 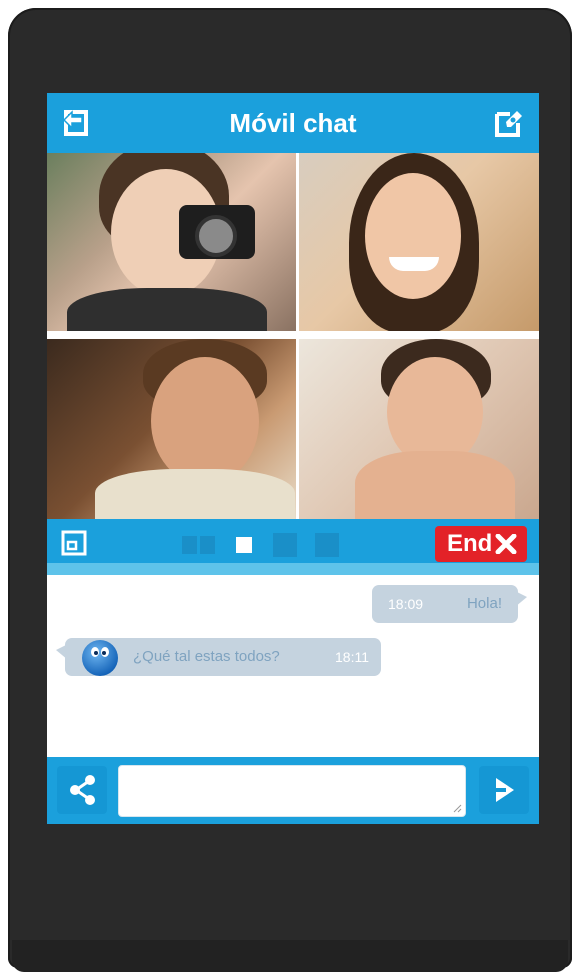 I want to click on edit-compose-icon, so click(x=508, y=124).